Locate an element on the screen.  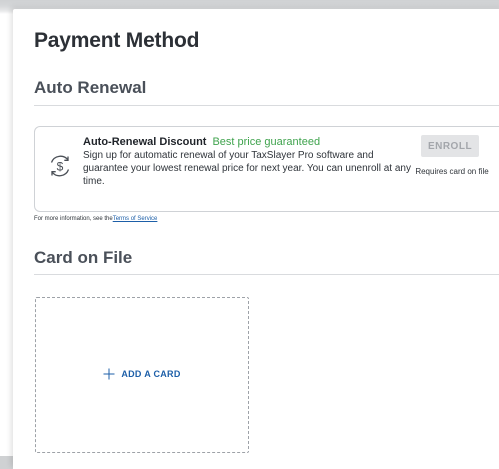
plus-icon is located at coordinates (109, 374).